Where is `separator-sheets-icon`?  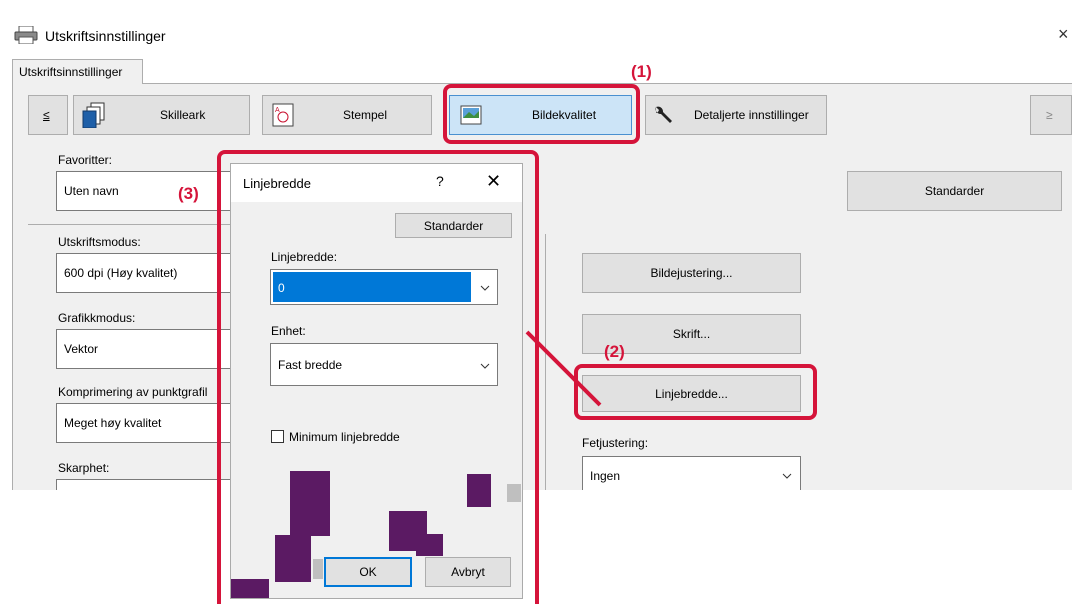 separator-sheets-icon is located at coordinates (93, 115).